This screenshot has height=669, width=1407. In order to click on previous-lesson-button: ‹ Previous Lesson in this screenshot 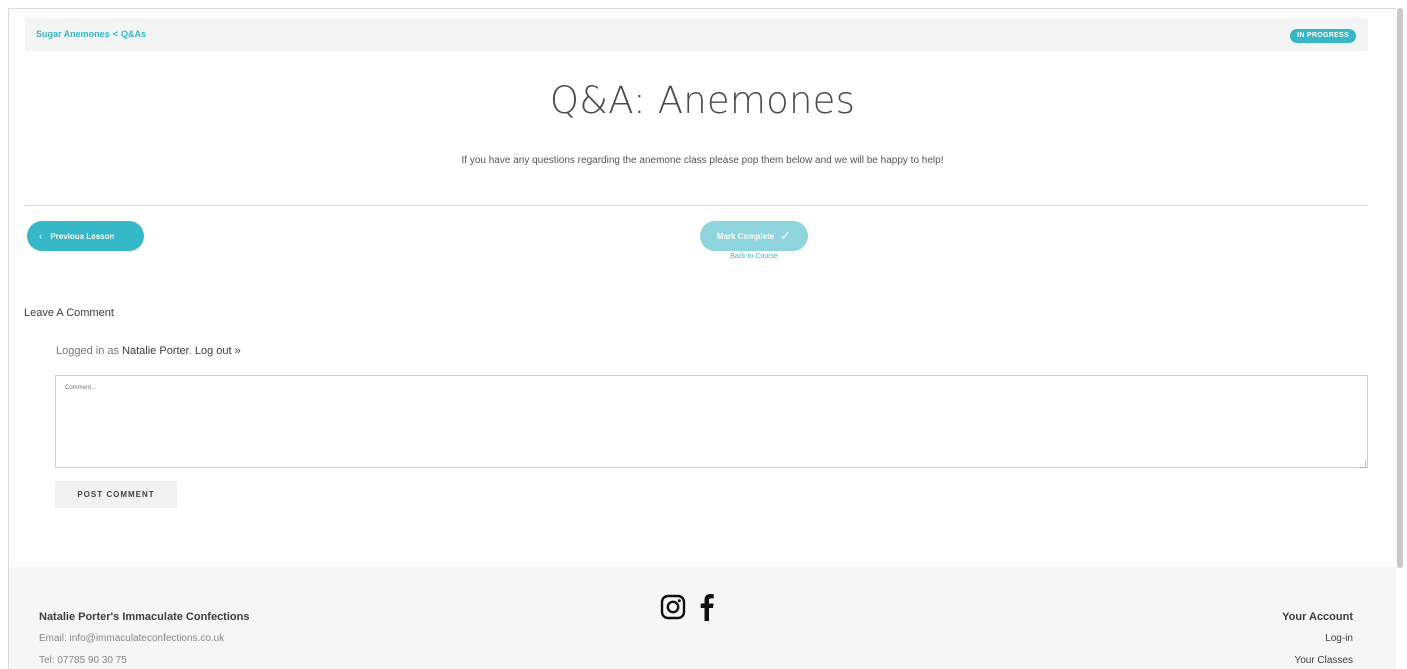, I will do `click(85, 236)`.